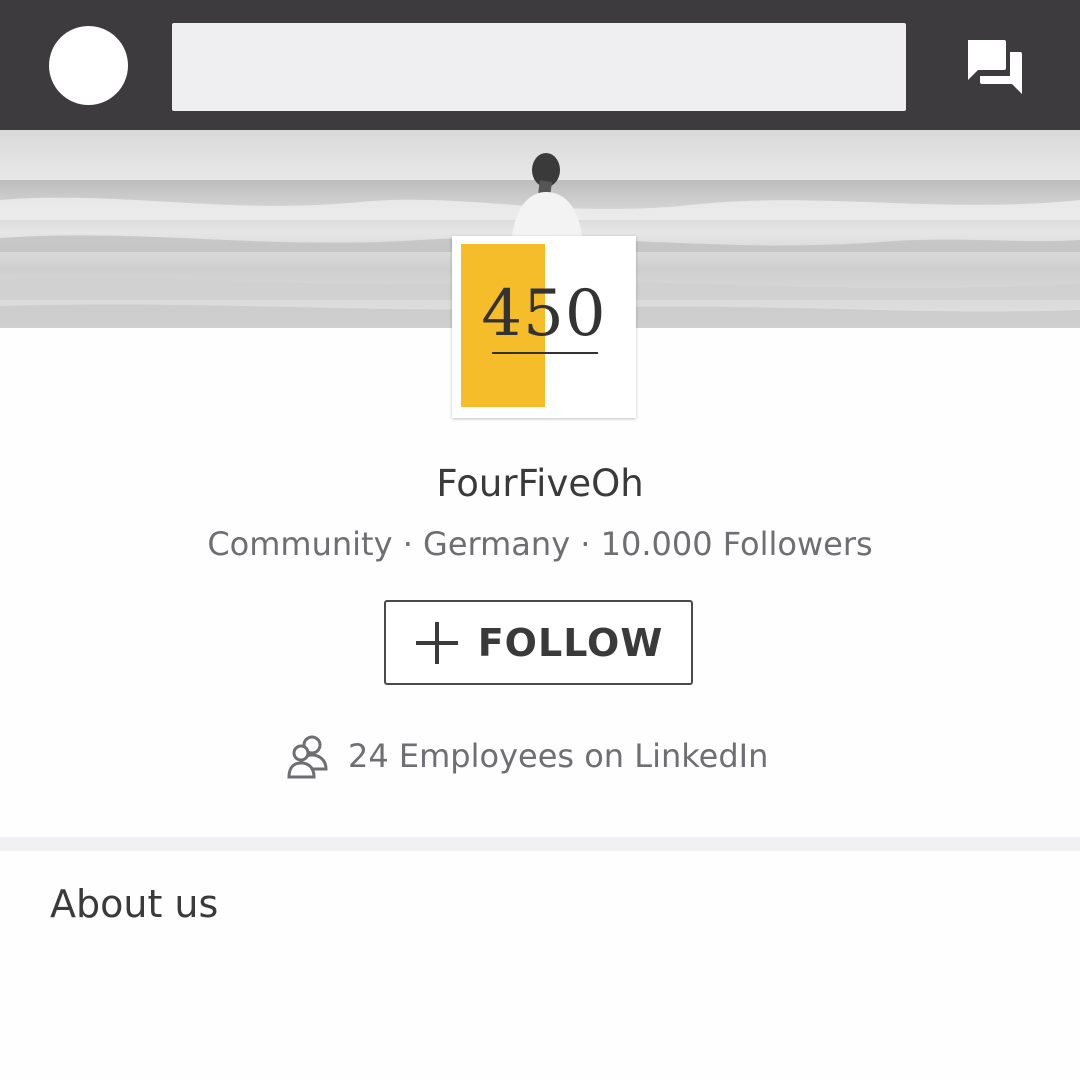 The height and width of the screenshot is (1080, 1080). What do you see at coordinates (307, 757) in the screenshot?
I see `people-icon` at bounding box center [307, 757].